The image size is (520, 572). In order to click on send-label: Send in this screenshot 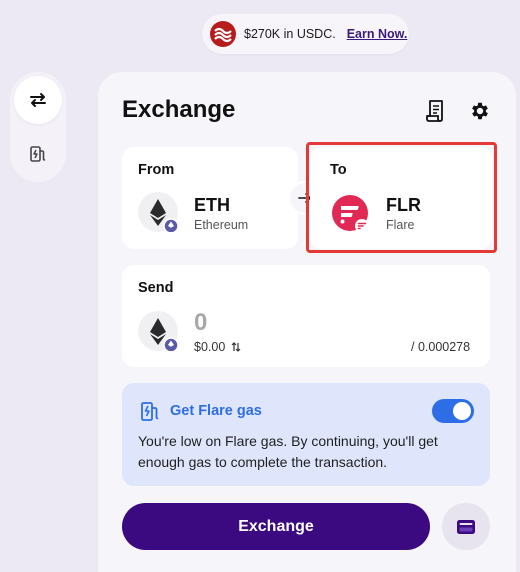, I will do `click(156, 288)`.